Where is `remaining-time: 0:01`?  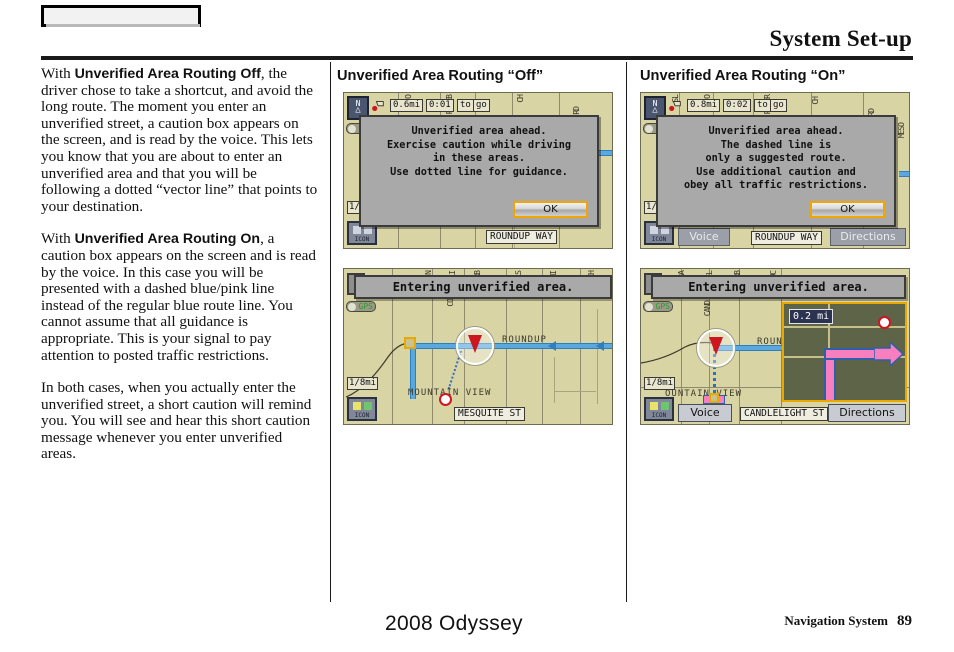 remaining-time: 0:01 is located at coordinates (440, 105).